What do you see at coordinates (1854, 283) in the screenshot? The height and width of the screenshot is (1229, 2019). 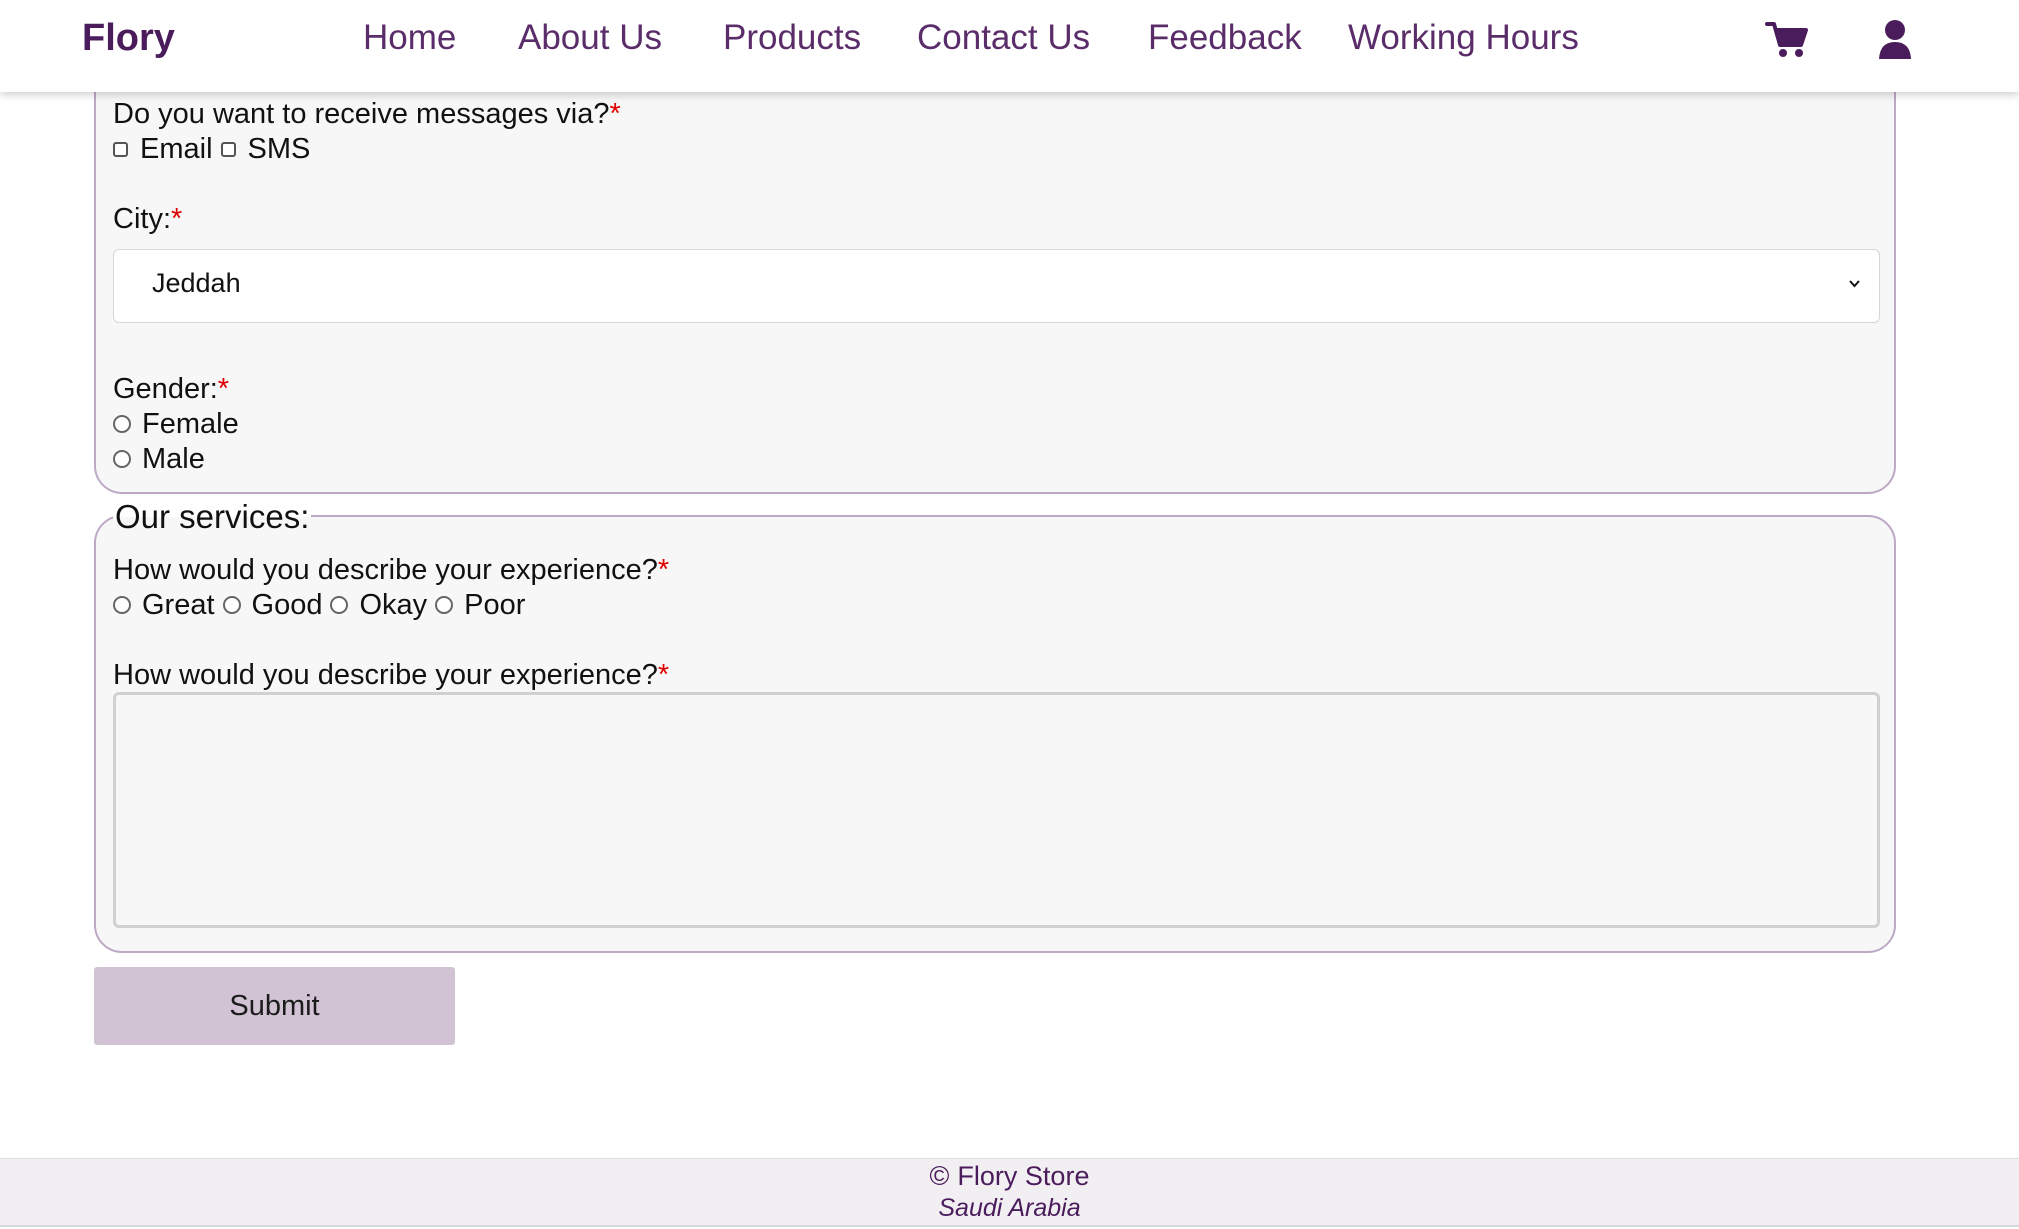 I see `chevron-down-icon` at bounding box center [1854, 283].